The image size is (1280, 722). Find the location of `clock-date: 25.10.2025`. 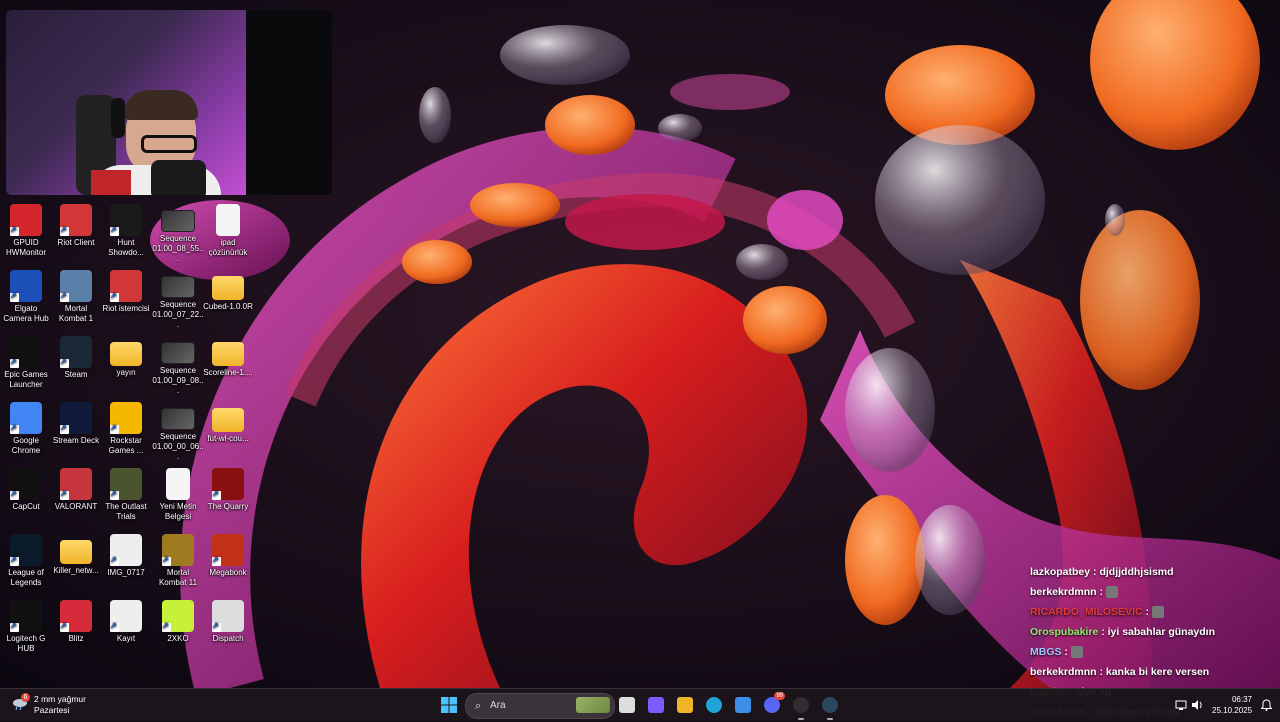

clock-date: 25.10.2025 is located at coordinates (1232, 710).